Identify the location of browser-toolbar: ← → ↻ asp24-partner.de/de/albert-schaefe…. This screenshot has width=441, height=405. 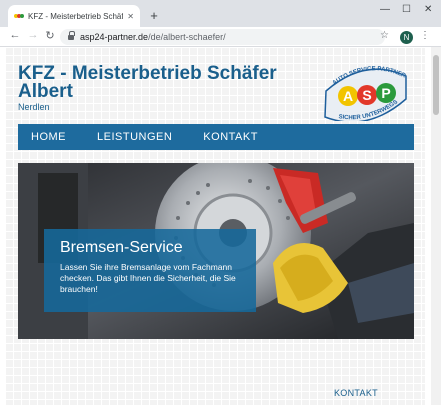
(220, 37).